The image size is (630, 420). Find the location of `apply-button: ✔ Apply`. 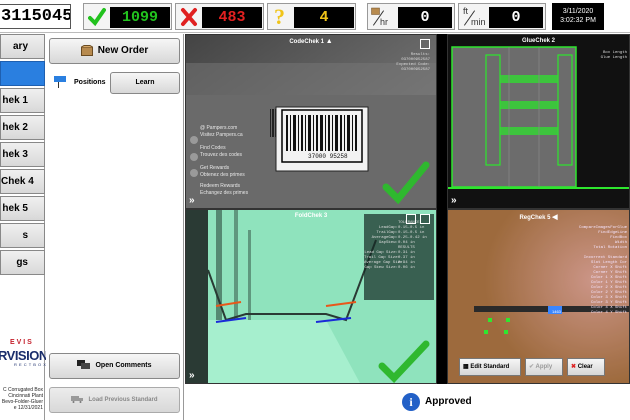

apply-button: ✔ Apply is located at coordinates (544, 367).